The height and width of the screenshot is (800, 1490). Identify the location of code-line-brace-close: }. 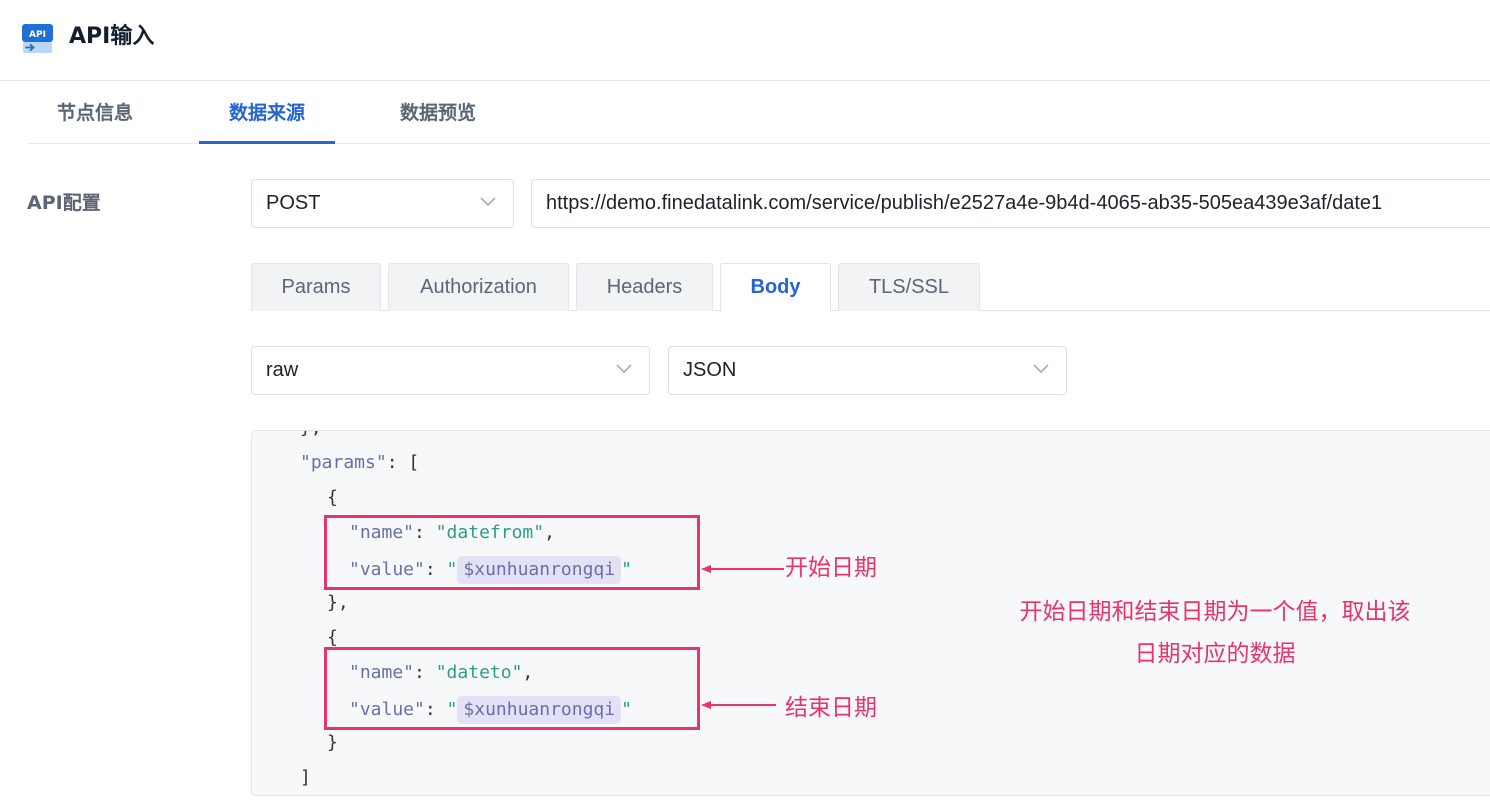
(332, 742).